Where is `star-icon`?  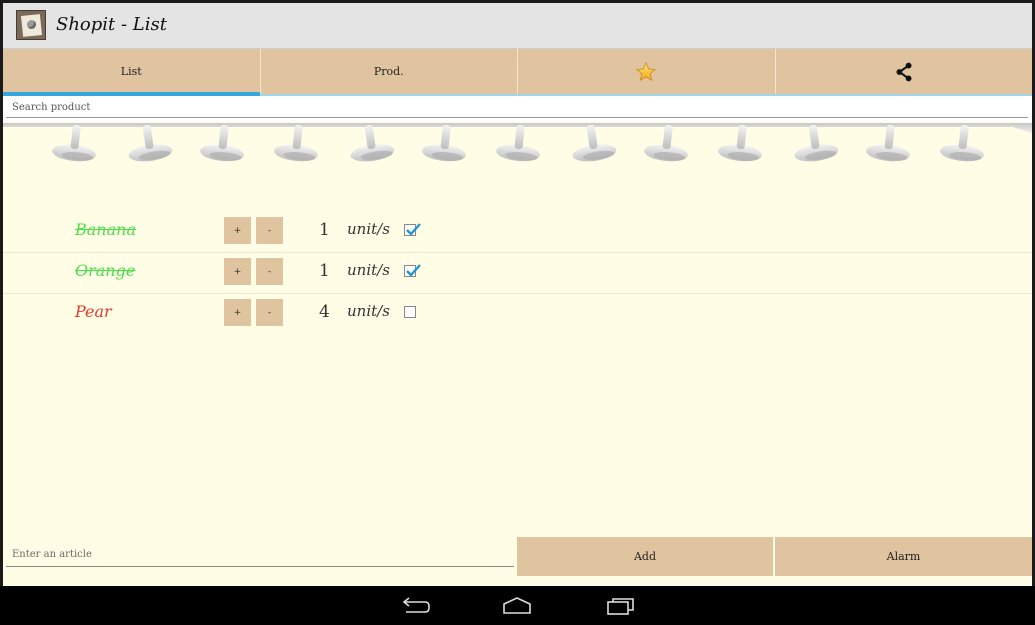
star-icon is located at coordinates (646, 71).